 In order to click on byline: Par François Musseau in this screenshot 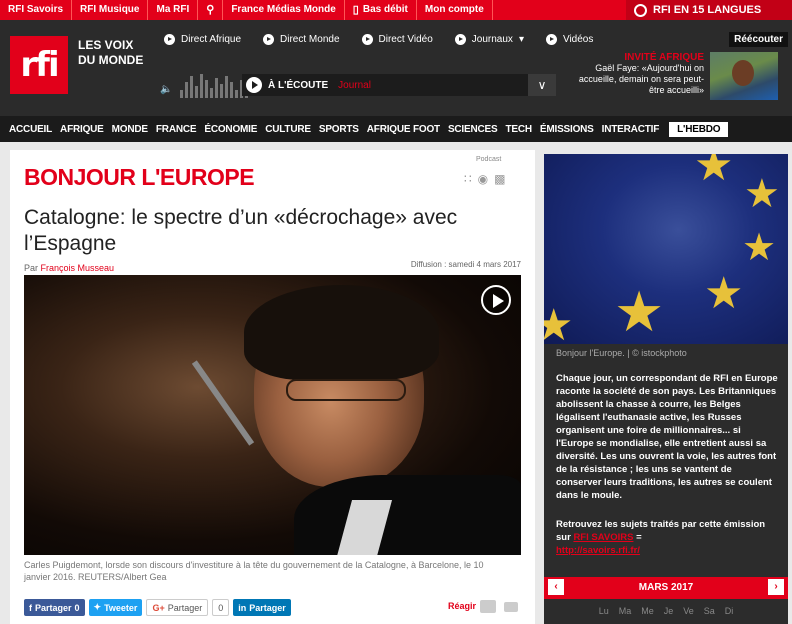, I will do `click(69, 268)`.